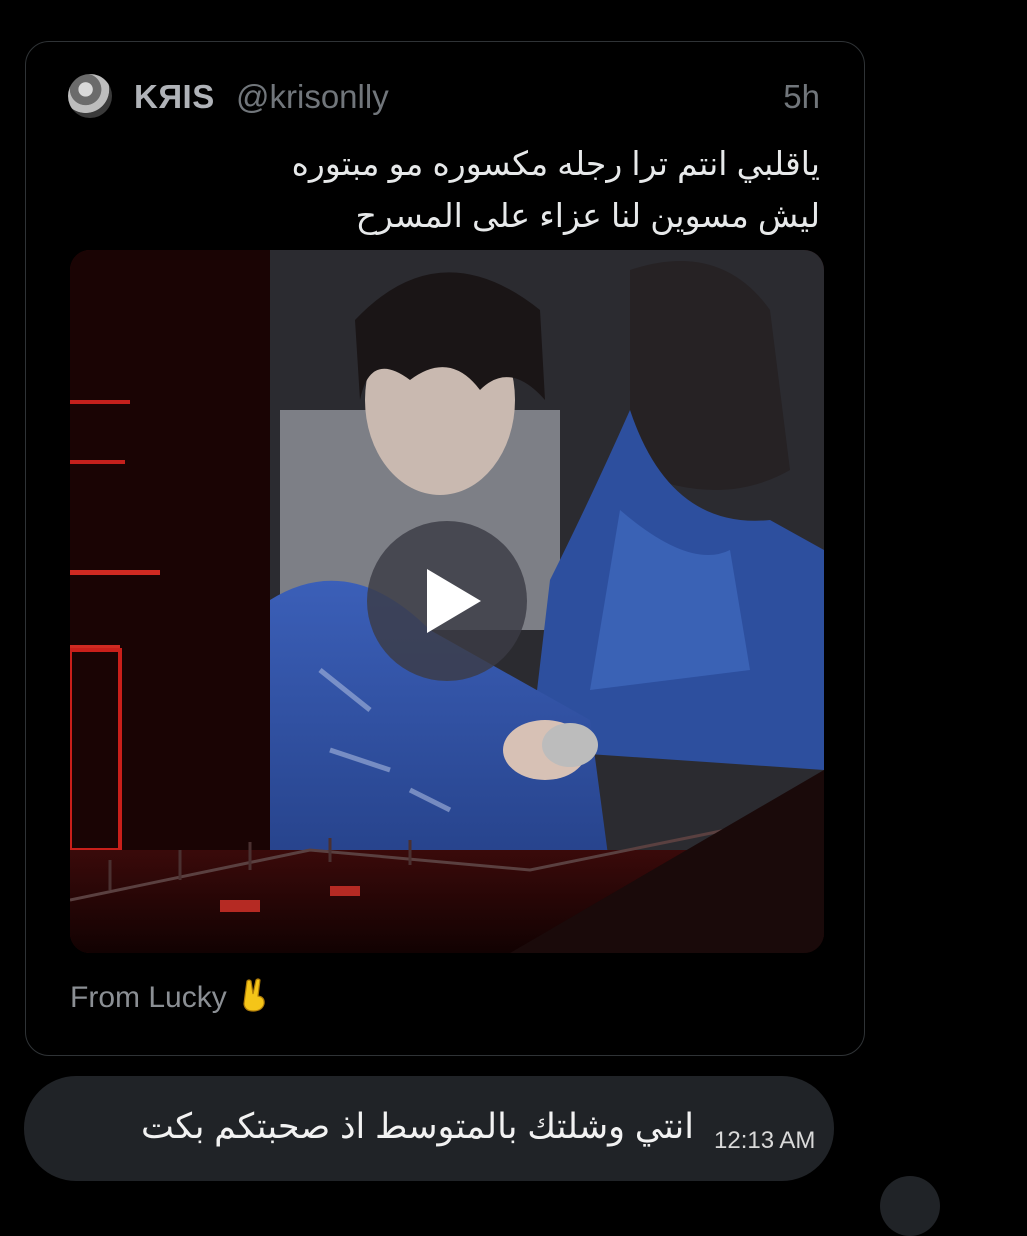 The image size is (1027, 1236). Describe the element at coordinates (174, 97) in the screenshot. I see `author-name: KЯIS` at that location.